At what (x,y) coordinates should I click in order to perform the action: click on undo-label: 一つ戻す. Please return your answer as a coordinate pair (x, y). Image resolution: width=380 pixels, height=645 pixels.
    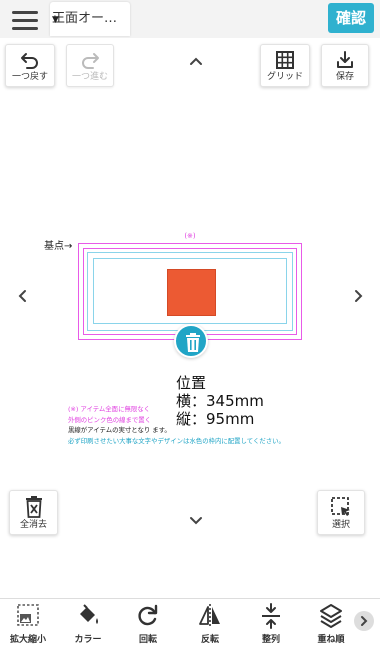
    Looking at the image, I should click on (29, 77).